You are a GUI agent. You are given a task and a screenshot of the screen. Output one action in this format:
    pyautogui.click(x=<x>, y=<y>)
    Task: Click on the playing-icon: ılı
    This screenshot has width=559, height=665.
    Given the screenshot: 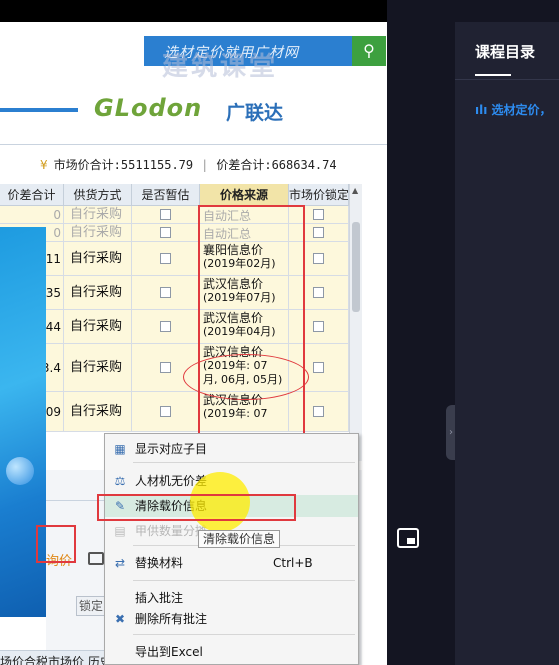 What is the action you would take?
    pyautogui.click(x=483, y=110)
    